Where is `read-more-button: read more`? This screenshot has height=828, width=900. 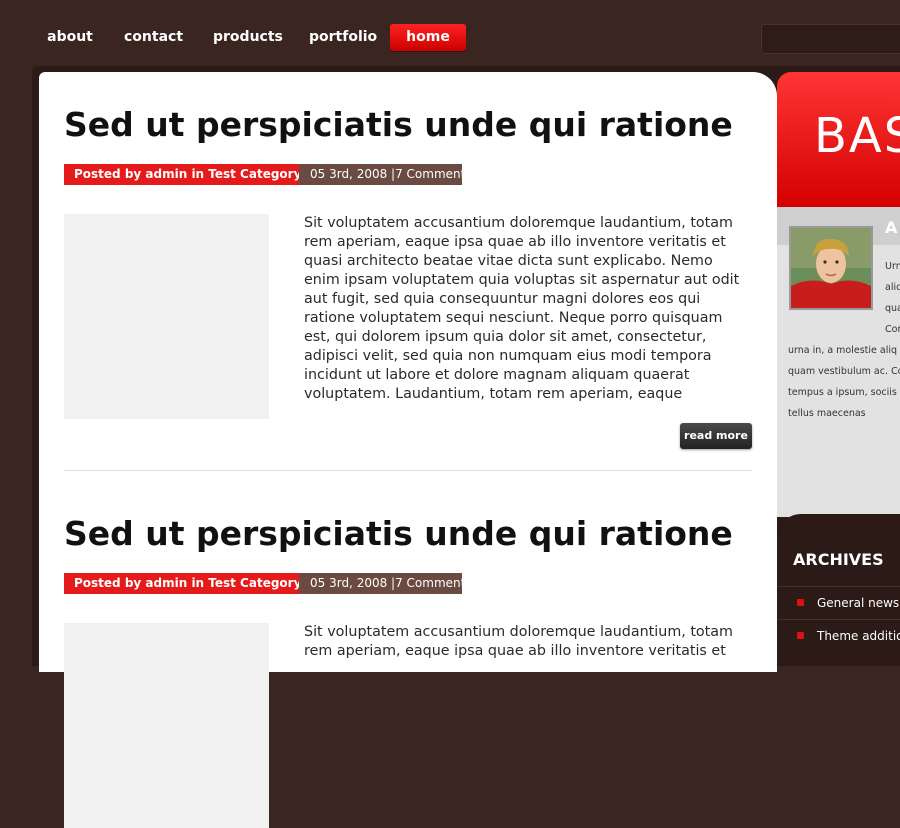 read-more-button: read more is located at coordinates (716, 436).